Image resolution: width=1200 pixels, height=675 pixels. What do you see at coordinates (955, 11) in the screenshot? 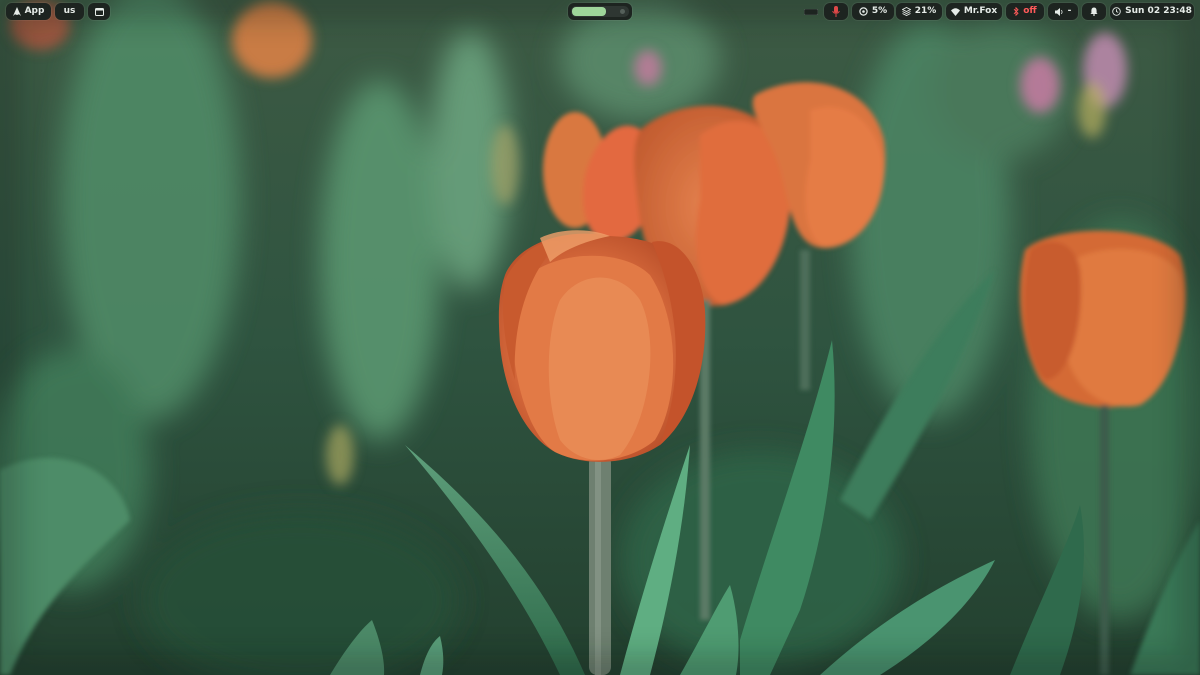
I see `wifi-icon` at bounding box center [955, 11].